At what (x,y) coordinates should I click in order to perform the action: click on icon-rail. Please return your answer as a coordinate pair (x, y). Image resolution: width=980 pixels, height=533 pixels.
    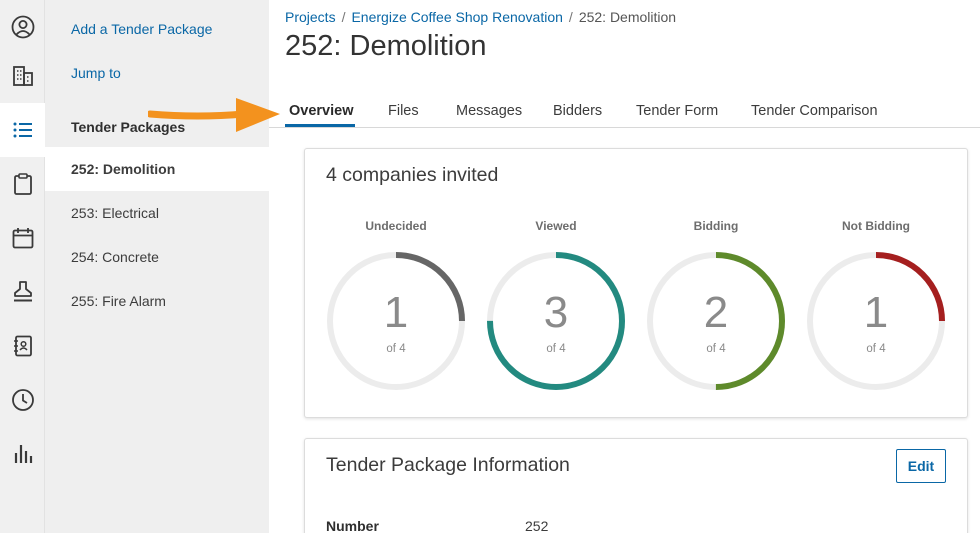
    Looking at the image, I should click on (22, 266).